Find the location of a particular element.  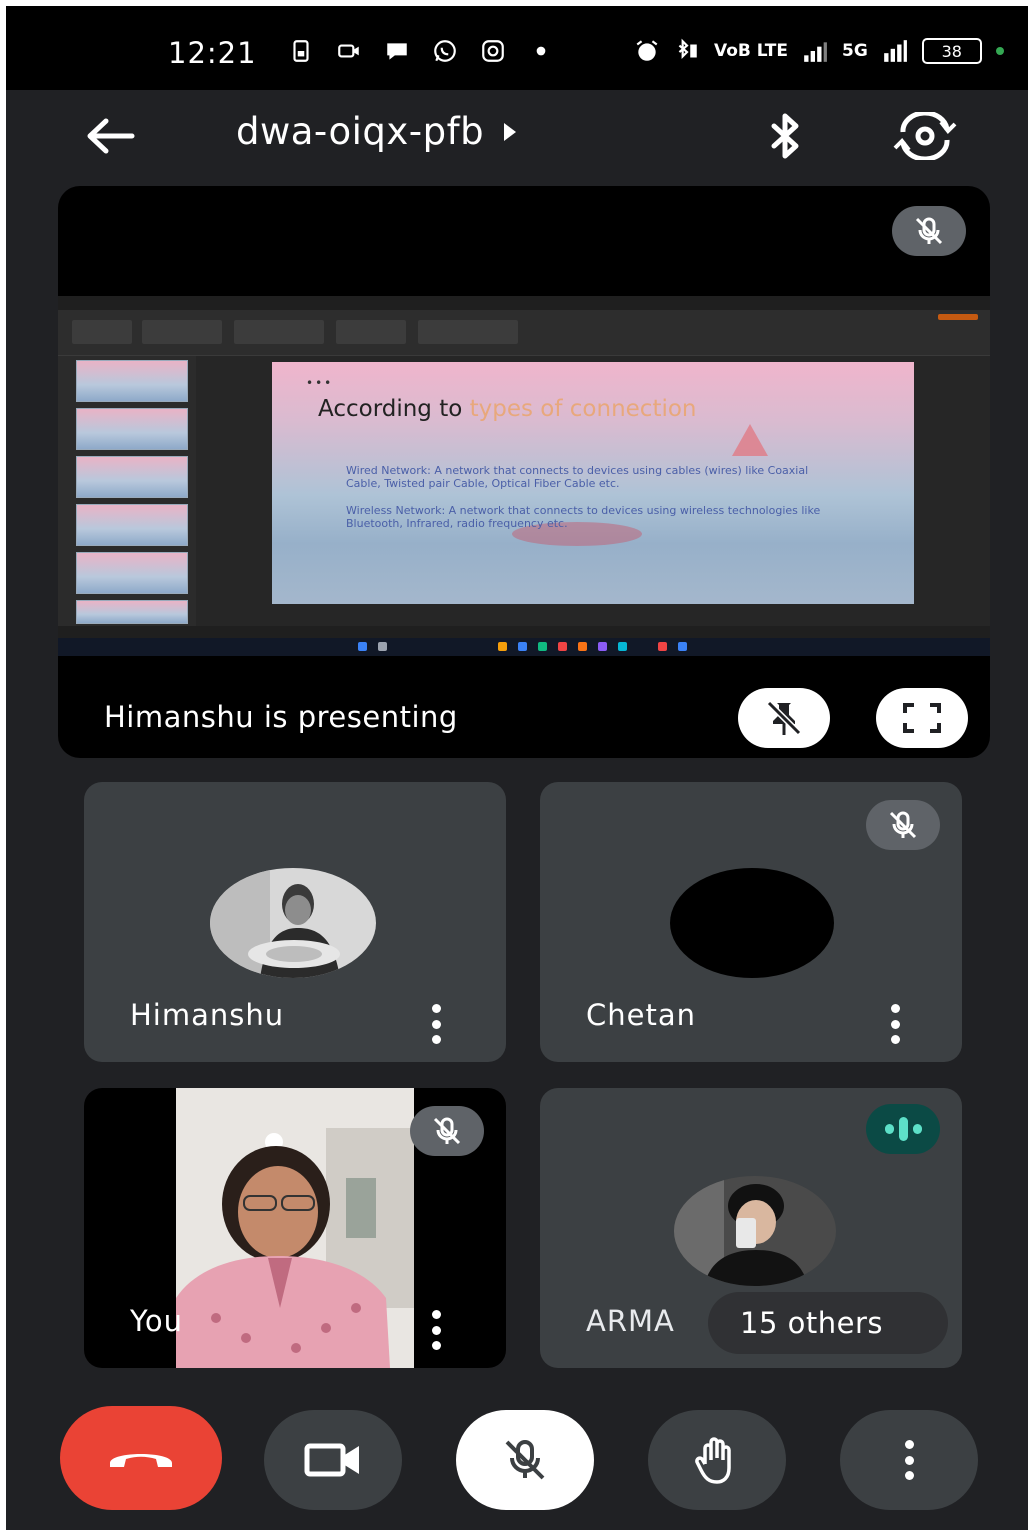

end-call-button is located at coordinates (141, 1458).